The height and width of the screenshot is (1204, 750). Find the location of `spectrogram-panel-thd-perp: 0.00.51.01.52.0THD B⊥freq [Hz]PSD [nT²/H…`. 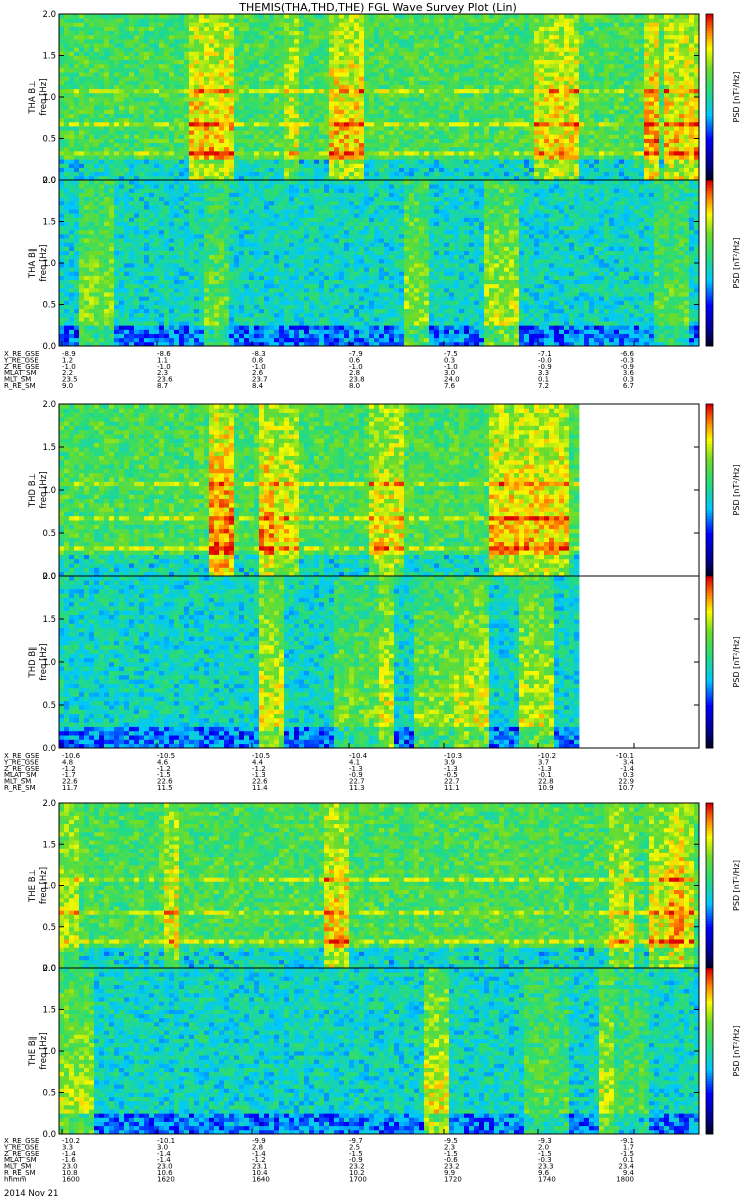

spectrogram-panel-thd-perp: 0.00.51.01.52.0THD B⊥freq [Hz]PSD [nT²/H… is located at coordinates (384, 491).